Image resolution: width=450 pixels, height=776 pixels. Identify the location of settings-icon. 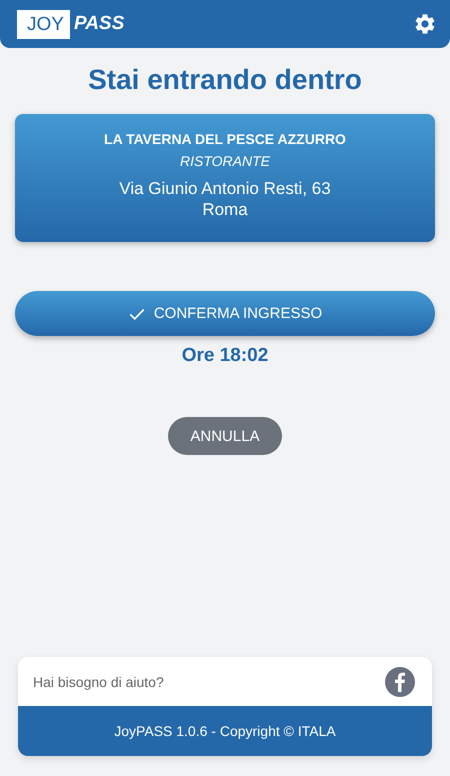
(425, 24).